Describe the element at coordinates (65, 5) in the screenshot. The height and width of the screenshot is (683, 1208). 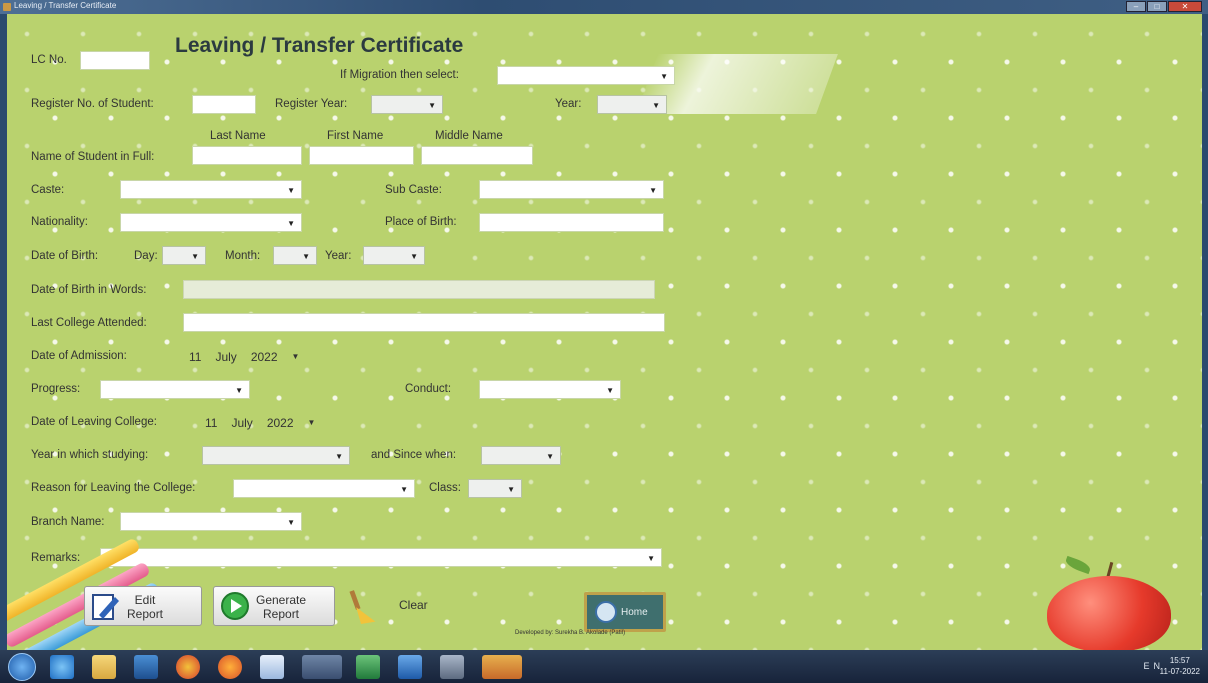
I see `window-title: Leaving / Transfer Certificate` at that location.